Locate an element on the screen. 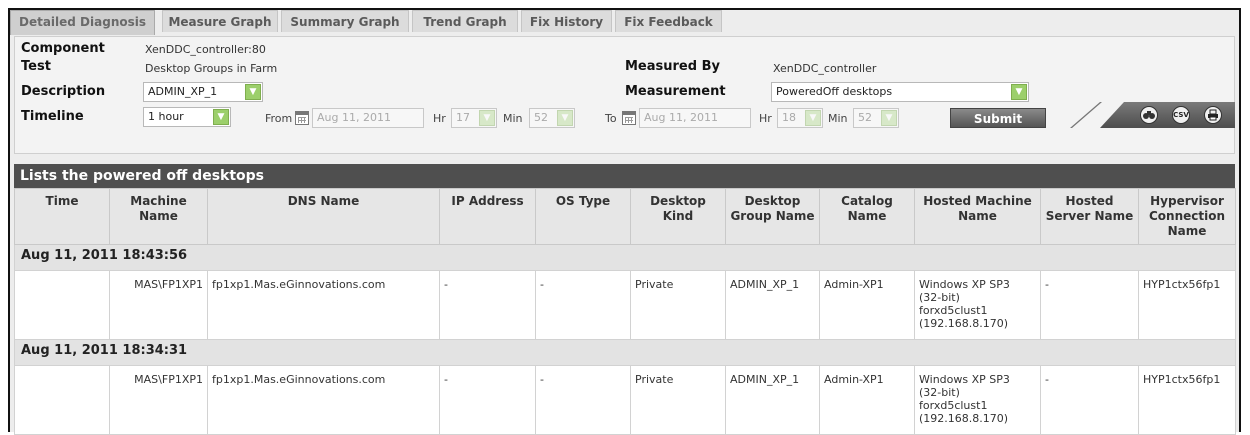 The height and width of the screenshot is (435, 1250). timestamp-group-row: Aug 11, 2011 18:34:31 is located at coordinates (625, 352).